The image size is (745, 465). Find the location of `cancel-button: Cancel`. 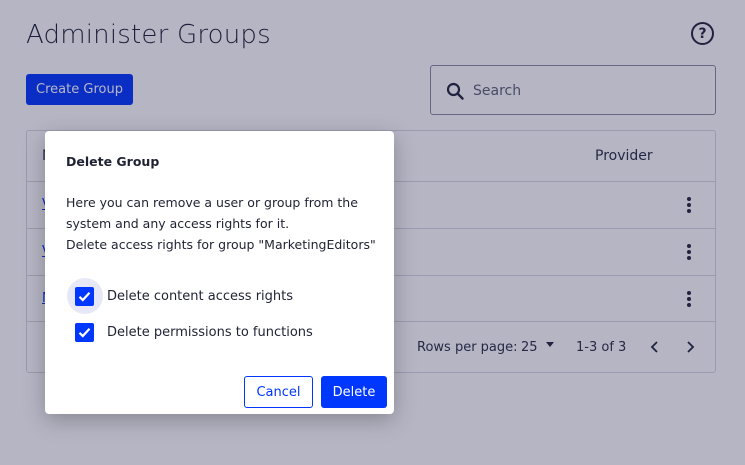

cancel-button: Cancel is located at coordinates (278, 392).